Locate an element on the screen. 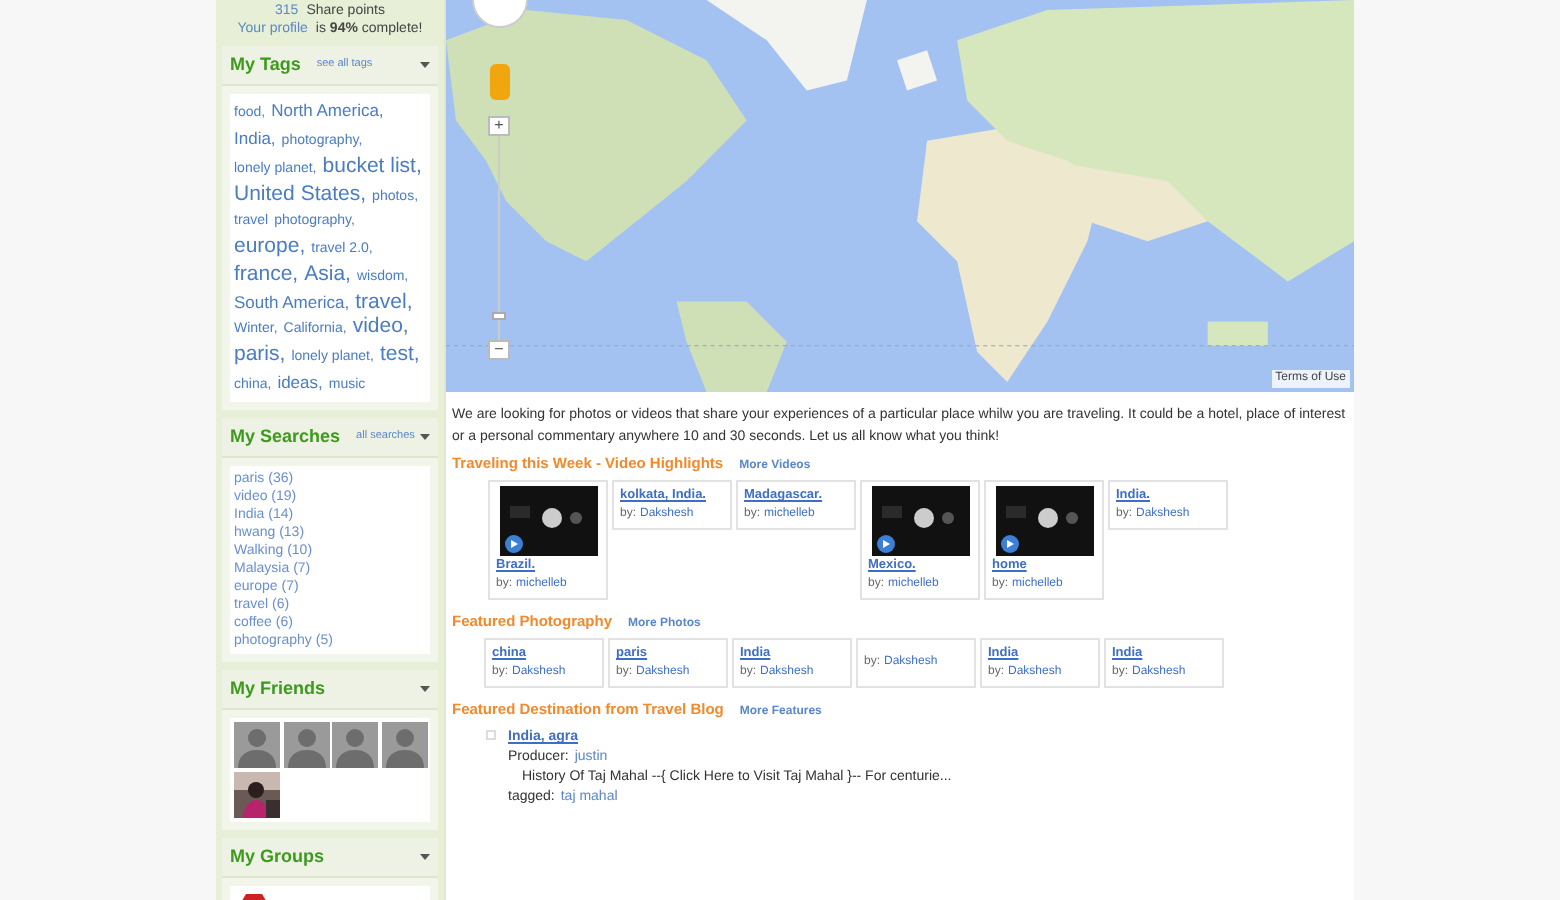 This screenshot has height=900, width=1560. thumbnail-placeholder is located at coordinates (491, 735).